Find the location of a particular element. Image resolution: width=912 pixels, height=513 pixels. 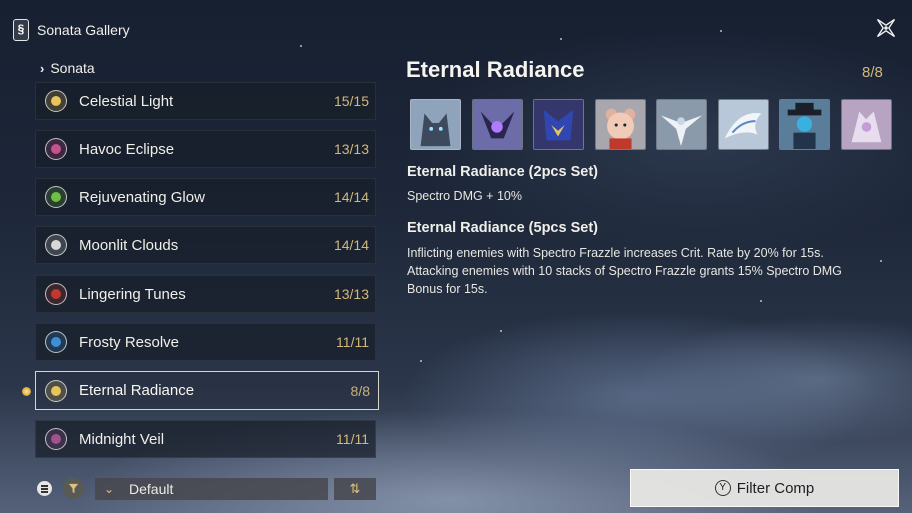

chevron-down-icon: ⌄ is located at coordinates (109, 489).